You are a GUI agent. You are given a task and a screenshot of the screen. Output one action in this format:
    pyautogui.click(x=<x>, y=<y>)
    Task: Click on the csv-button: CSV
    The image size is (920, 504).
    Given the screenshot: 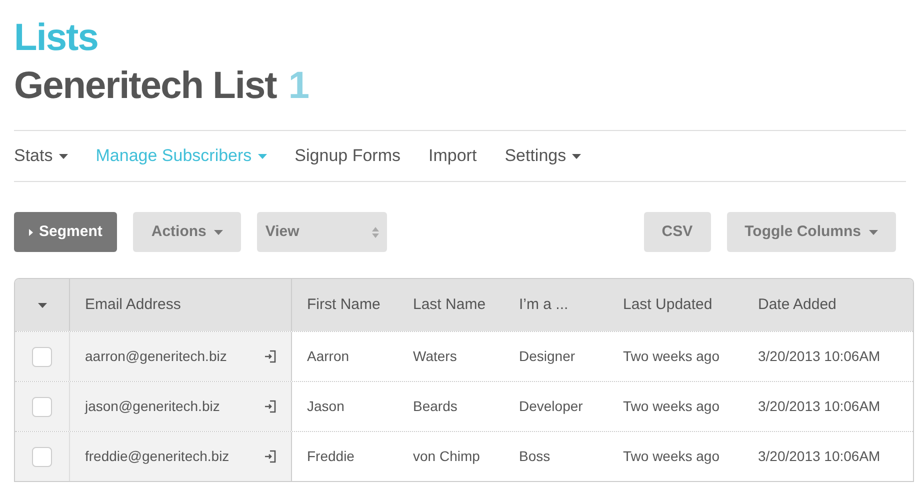 What is the action you would take?
    pyautogui.click(x=677, y=232)
    